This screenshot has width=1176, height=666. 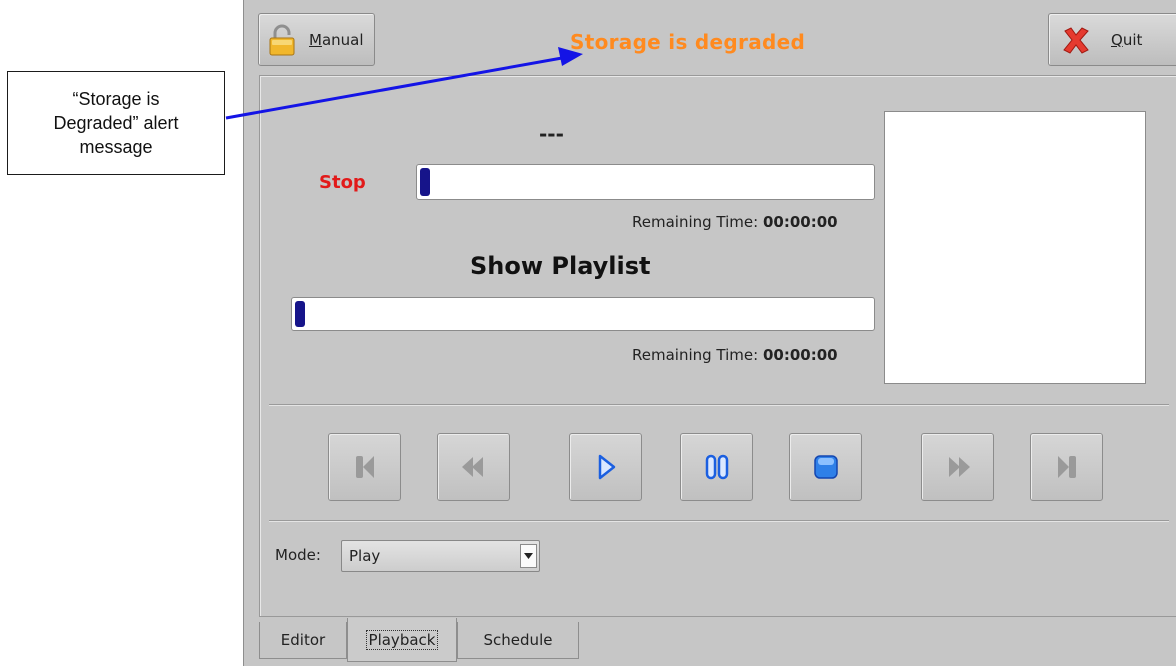 I want to click on skip-back-icon, so click(x=364, y=467).